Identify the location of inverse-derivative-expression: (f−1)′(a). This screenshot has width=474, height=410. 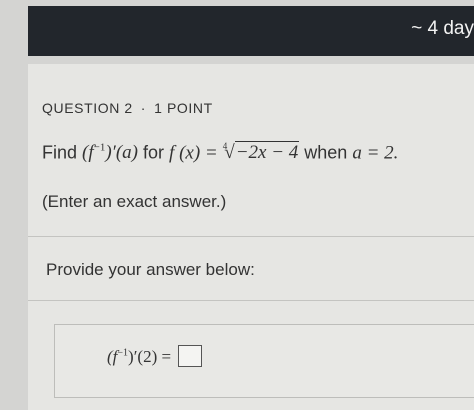
(110, 152).